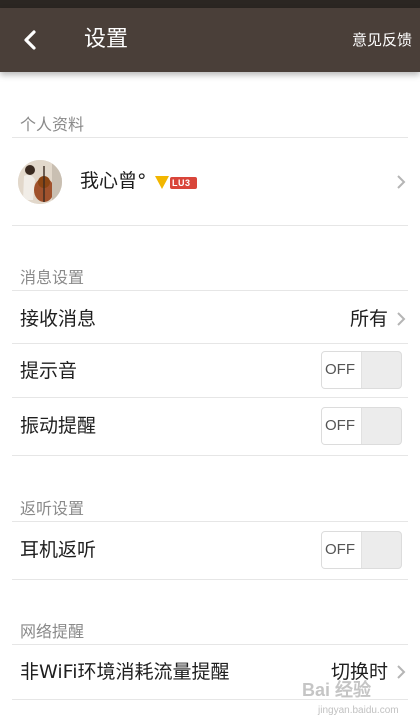 The height and width of the screenshot is (726, 420). Describe the element at coordinates (52, 631) in the screenshot. I see `section-label-network: 网络提醒` at that location.